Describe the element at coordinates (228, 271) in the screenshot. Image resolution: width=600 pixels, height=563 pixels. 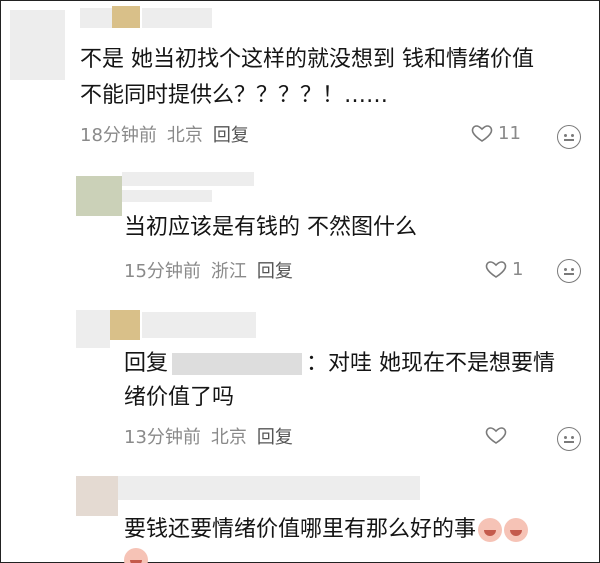
I see `location: 浙江` at that location.